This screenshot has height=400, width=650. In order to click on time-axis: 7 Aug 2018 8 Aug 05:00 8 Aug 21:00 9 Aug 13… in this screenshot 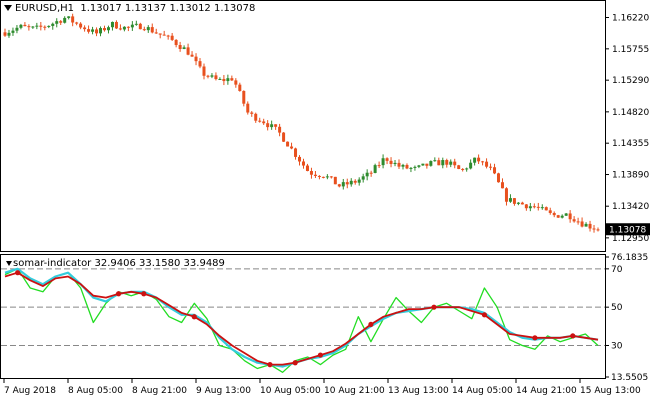, I will do `click(322, 387)`.